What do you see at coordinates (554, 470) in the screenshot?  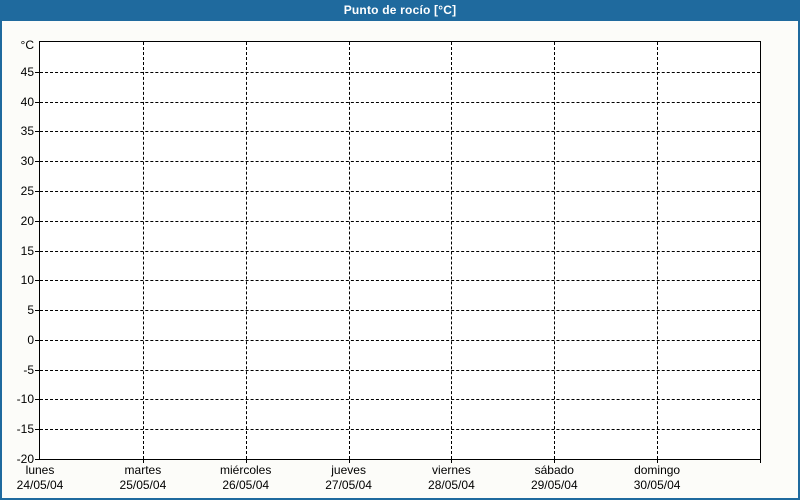 I see `day-name-label: sábado` at bounding box center [554, 470].